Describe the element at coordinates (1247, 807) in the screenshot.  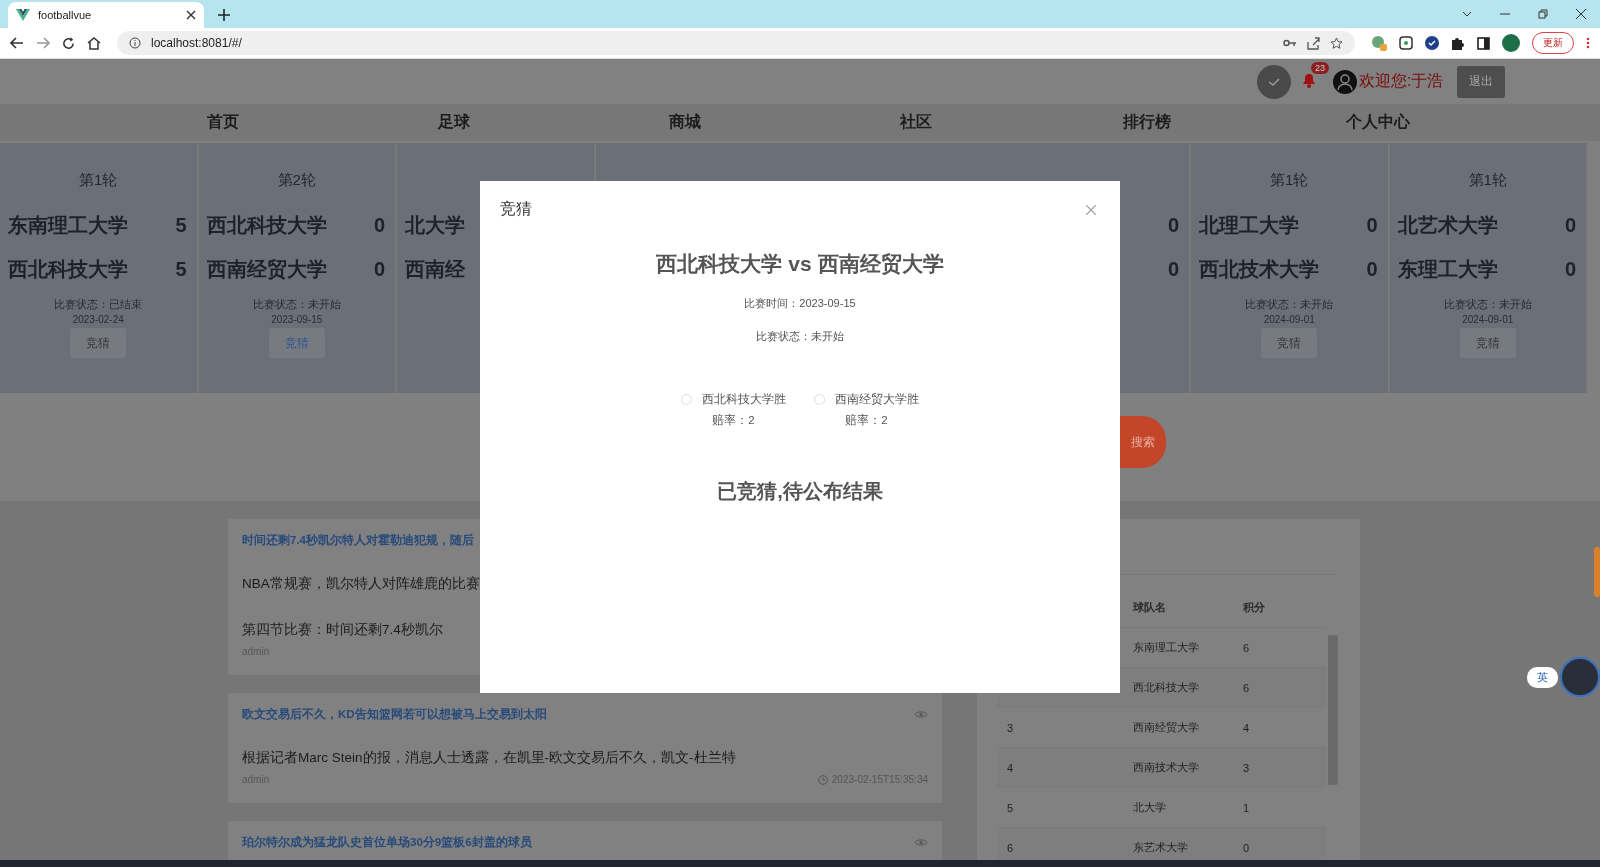
I see `points-cell-text: 1` at that location.